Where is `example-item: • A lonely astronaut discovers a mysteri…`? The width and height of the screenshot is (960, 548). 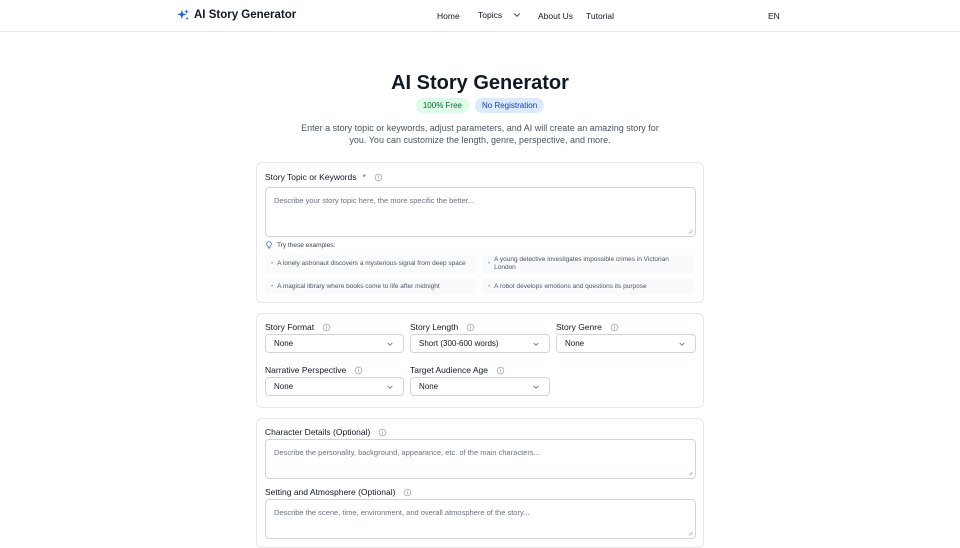 example-item: • A lonely astronaut discovers a mysteri… is located at coordinates (371, 264).